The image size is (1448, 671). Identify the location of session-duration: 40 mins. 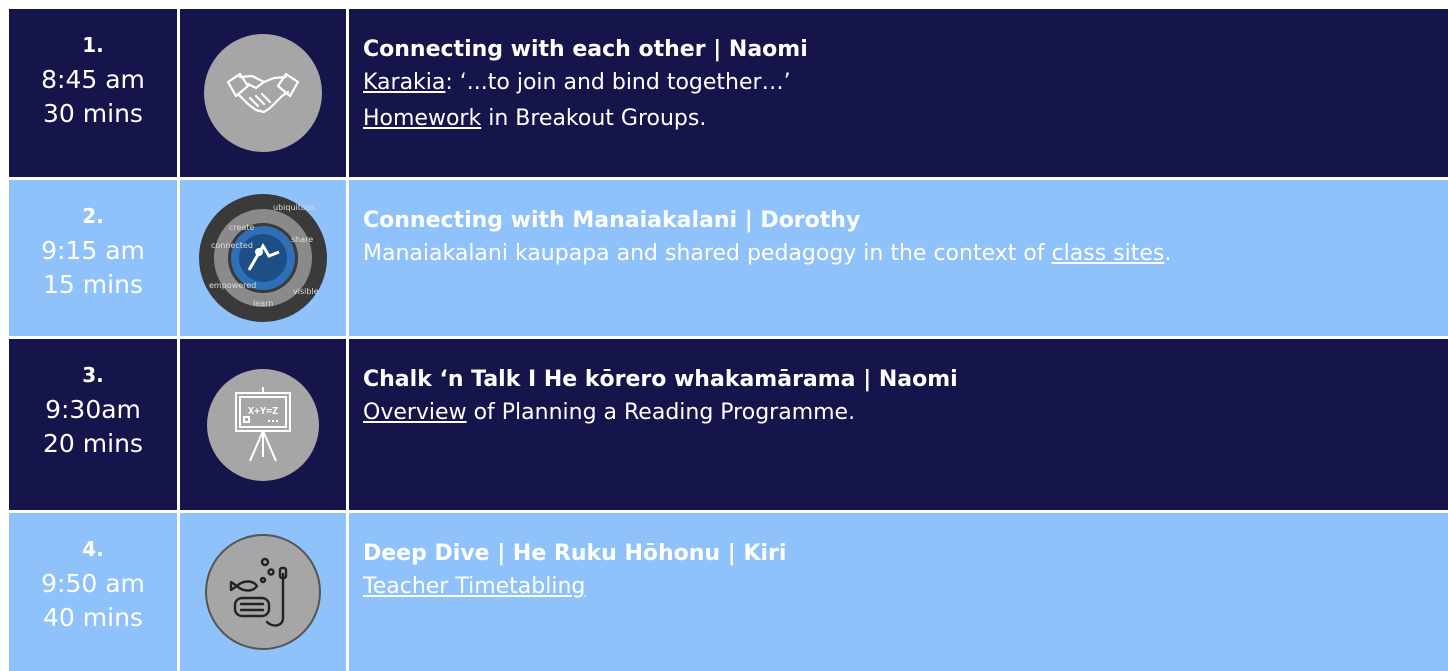
(93, 617).